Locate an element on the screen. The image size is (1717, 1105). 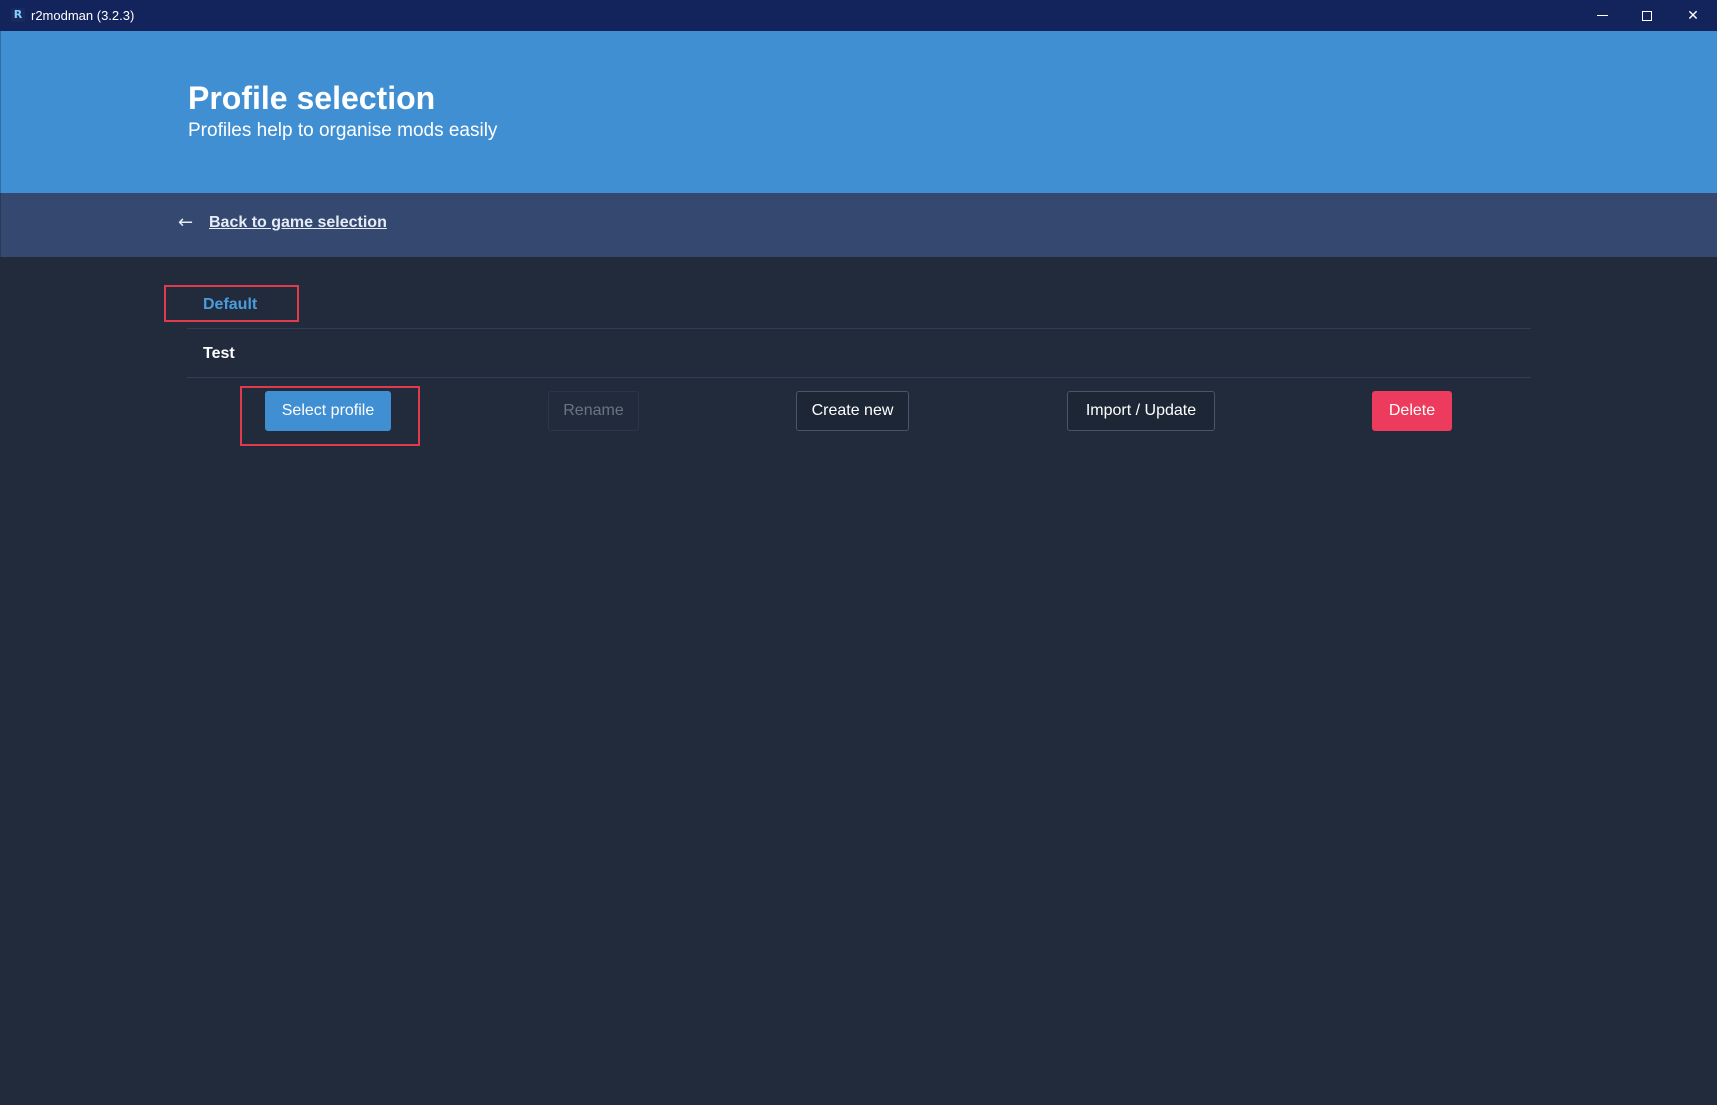
back-to-game-selection-link: ← Back to game selection is located at coordinates (282, 223).